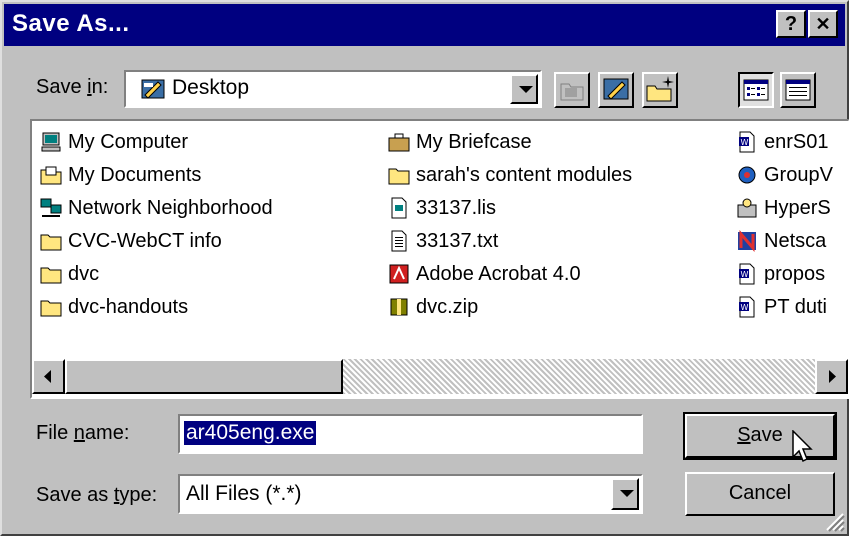 The width and height of the screenshot is (849, 536). I want to click on scroll-thumb, so click(204, 376).